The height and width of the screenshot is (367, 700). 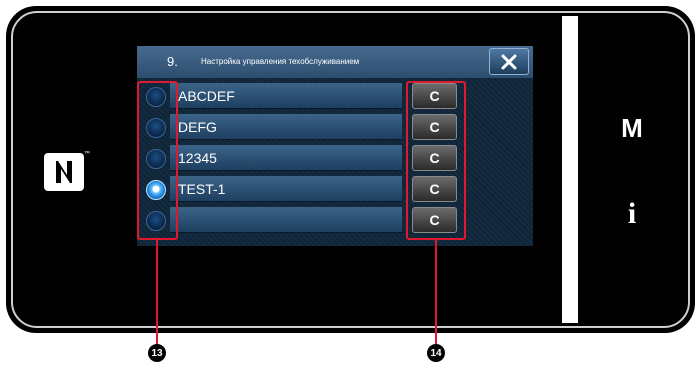 I want to click on callout-marker-13: 13, so click(x=157, y=353).